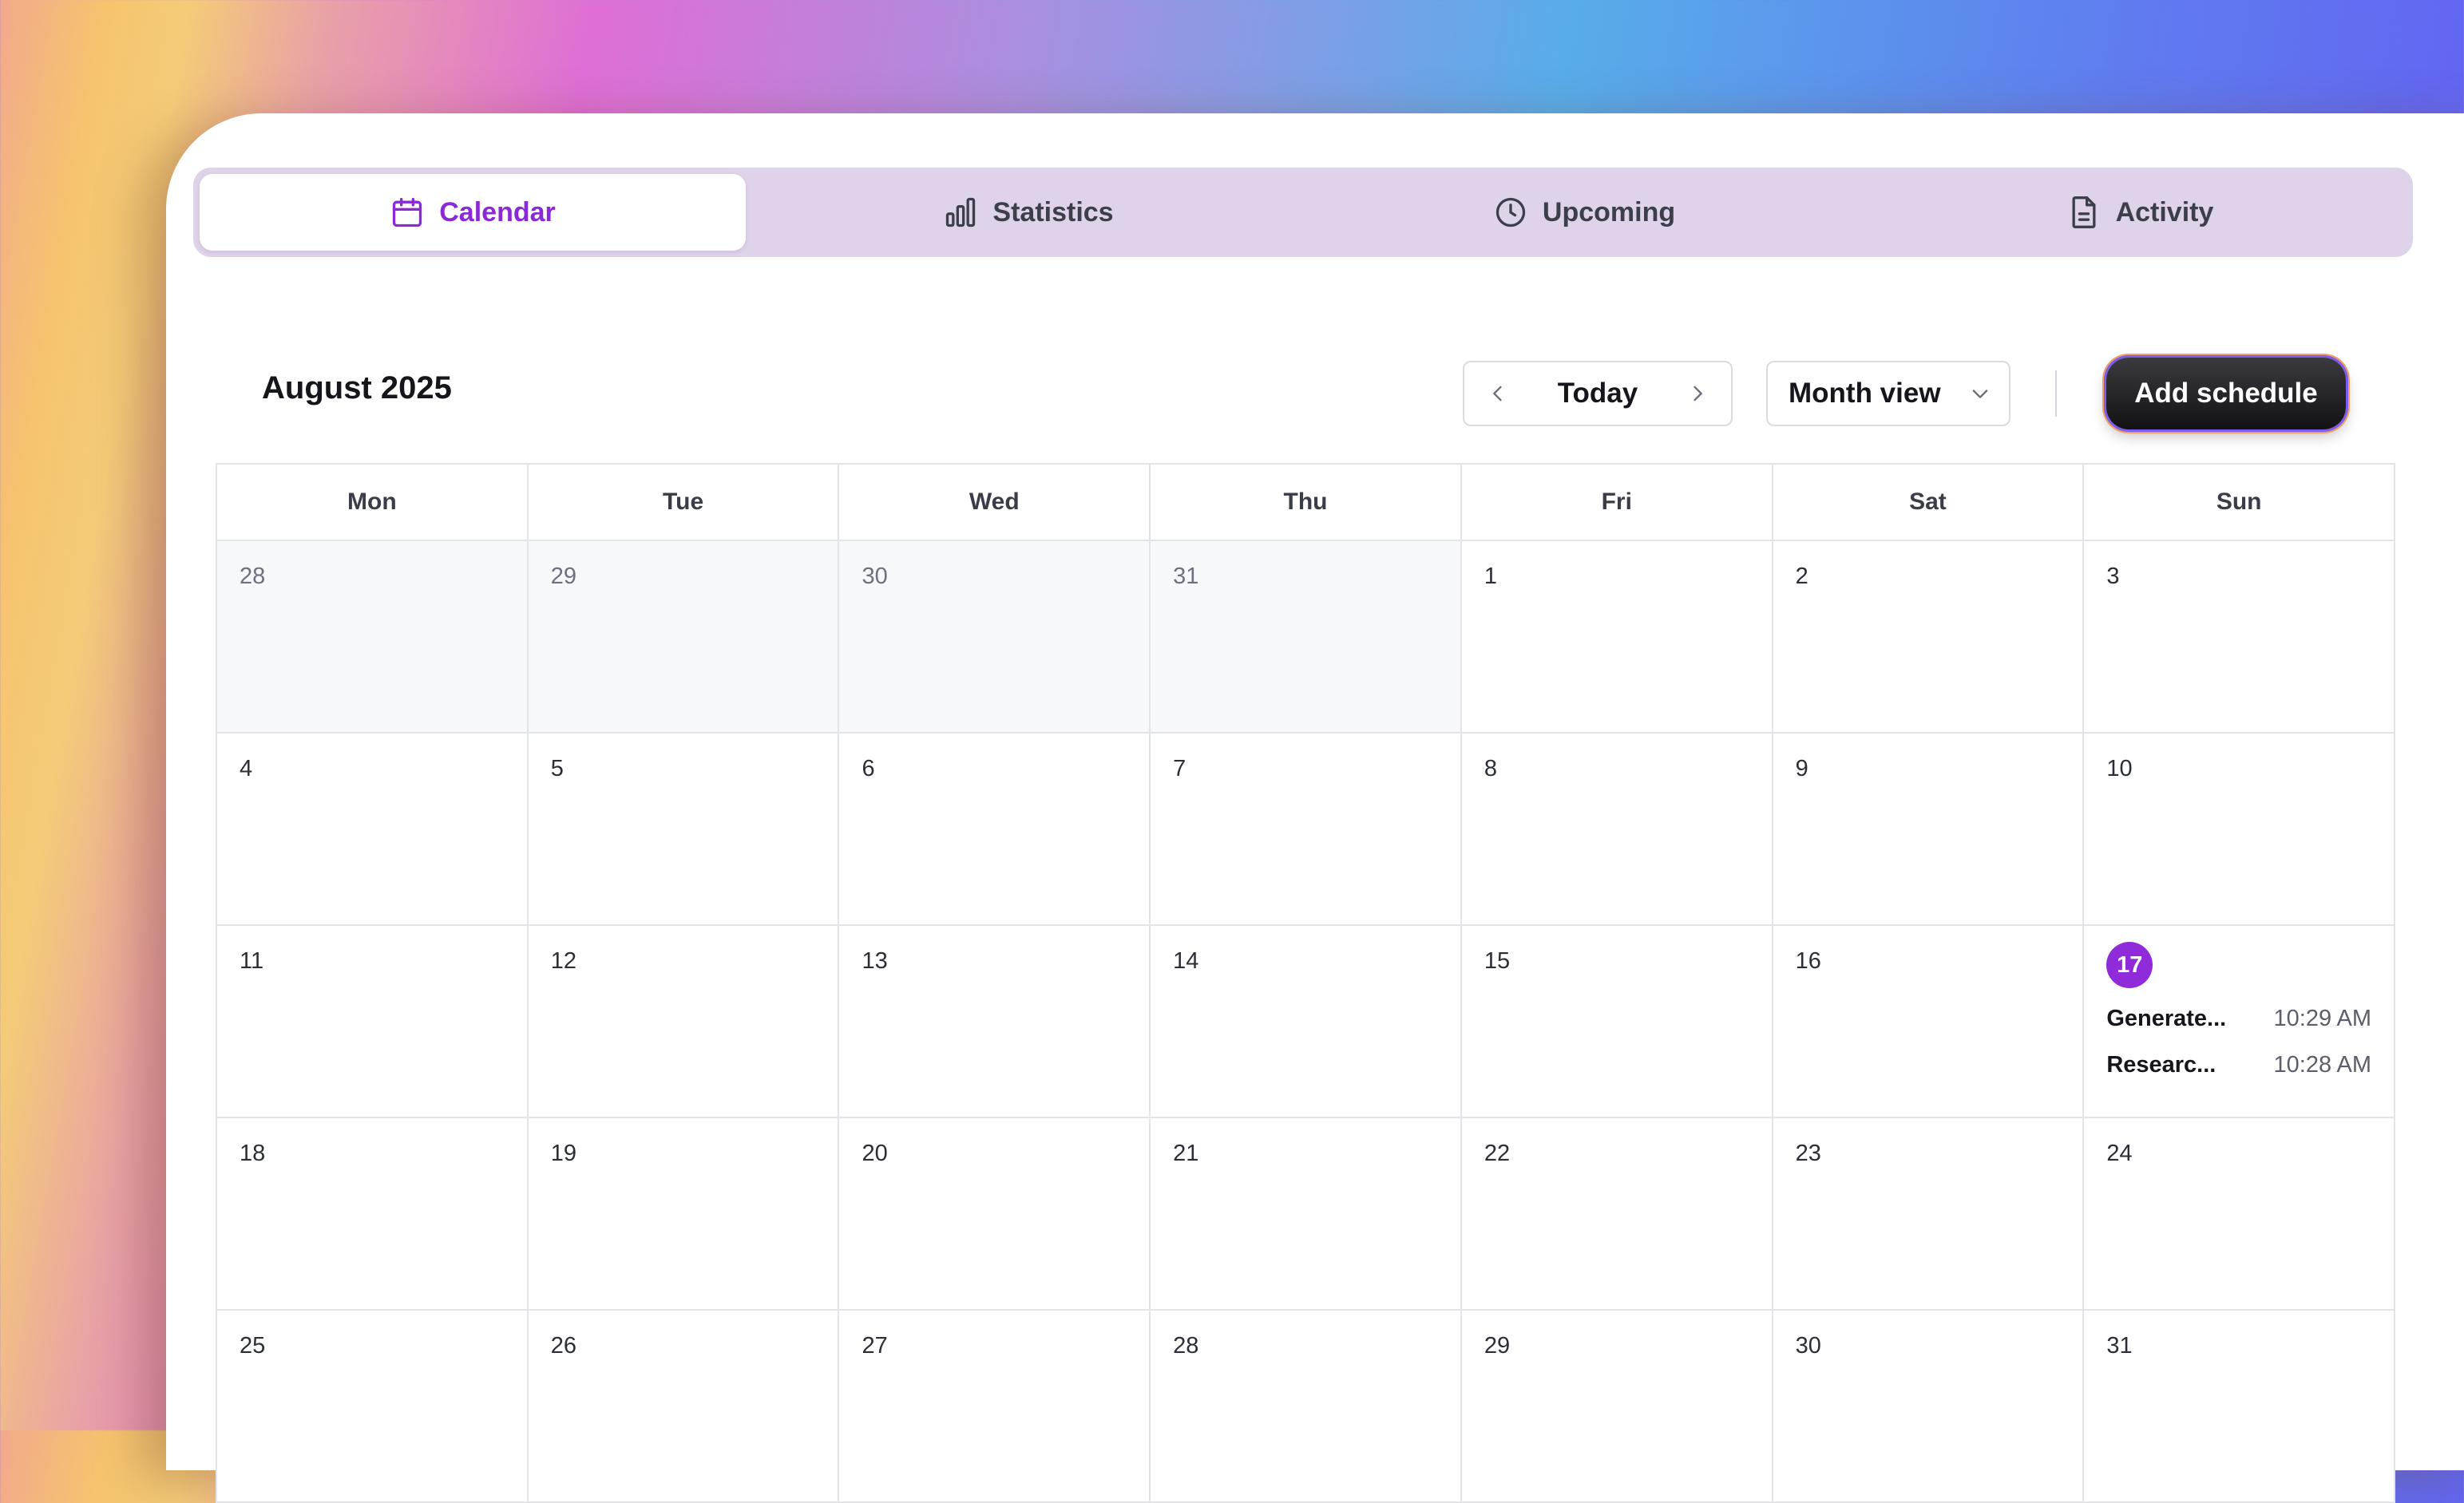 This screenshot has width=2464, height=1503. I want to click on event-time: 10:28 AM, so click(2322, 1064).